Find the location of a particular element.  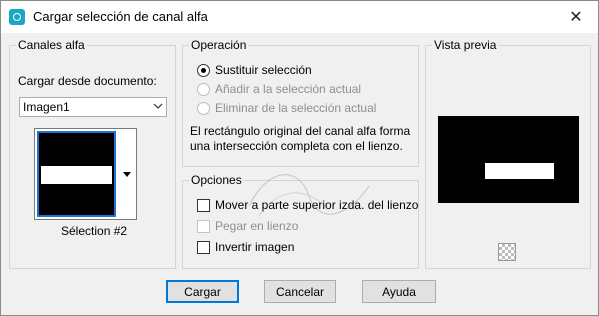

preview-canvas is located at coordinates (508, 159).